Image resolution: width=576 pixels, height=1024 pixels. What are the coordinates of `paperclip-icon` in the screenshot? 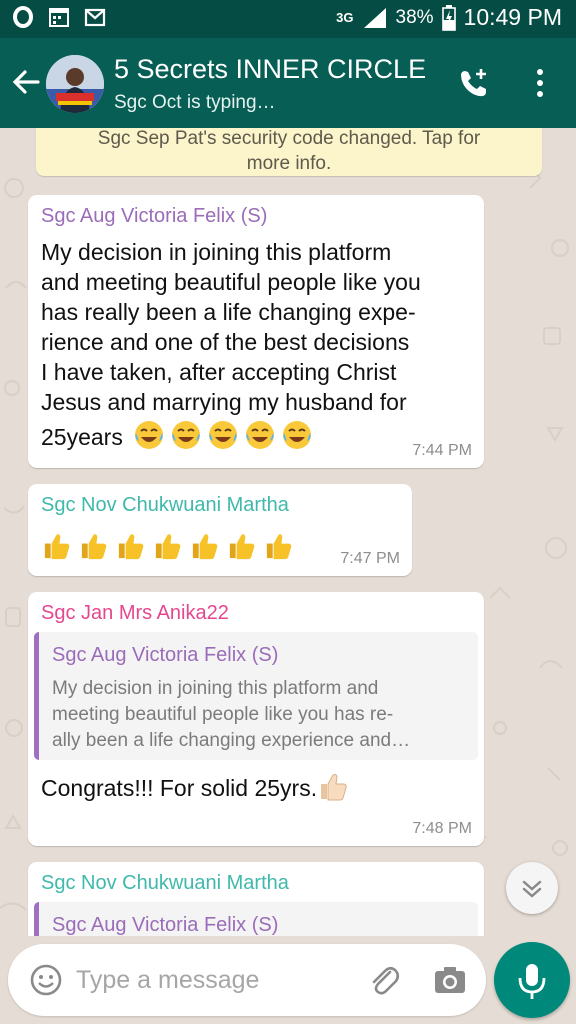 It's located at (384, 980).